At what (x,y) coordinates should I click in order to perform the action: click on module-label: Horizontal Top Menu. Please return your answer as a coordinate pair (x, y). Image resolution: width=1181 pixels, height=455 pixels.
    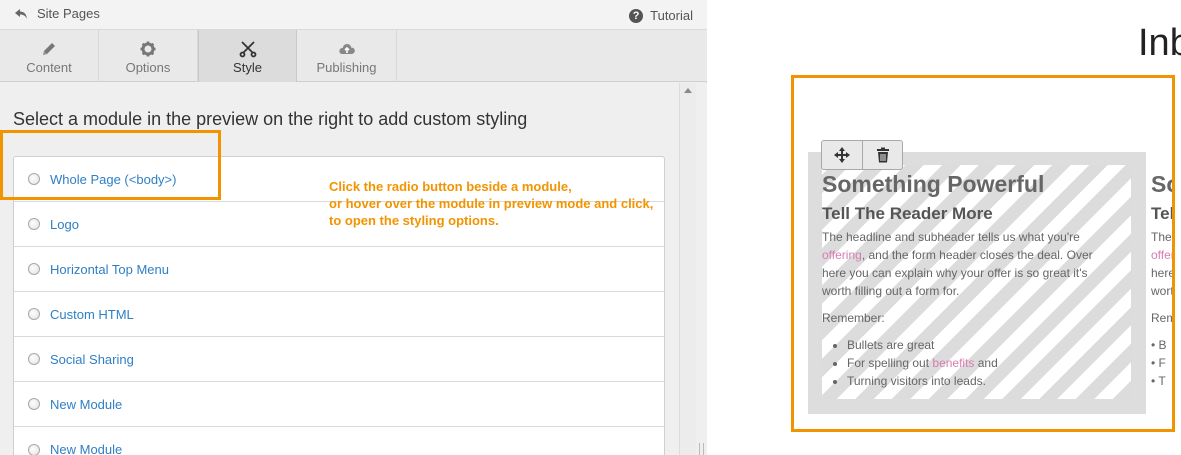
    Looking at the image, I should click on (109, 269).